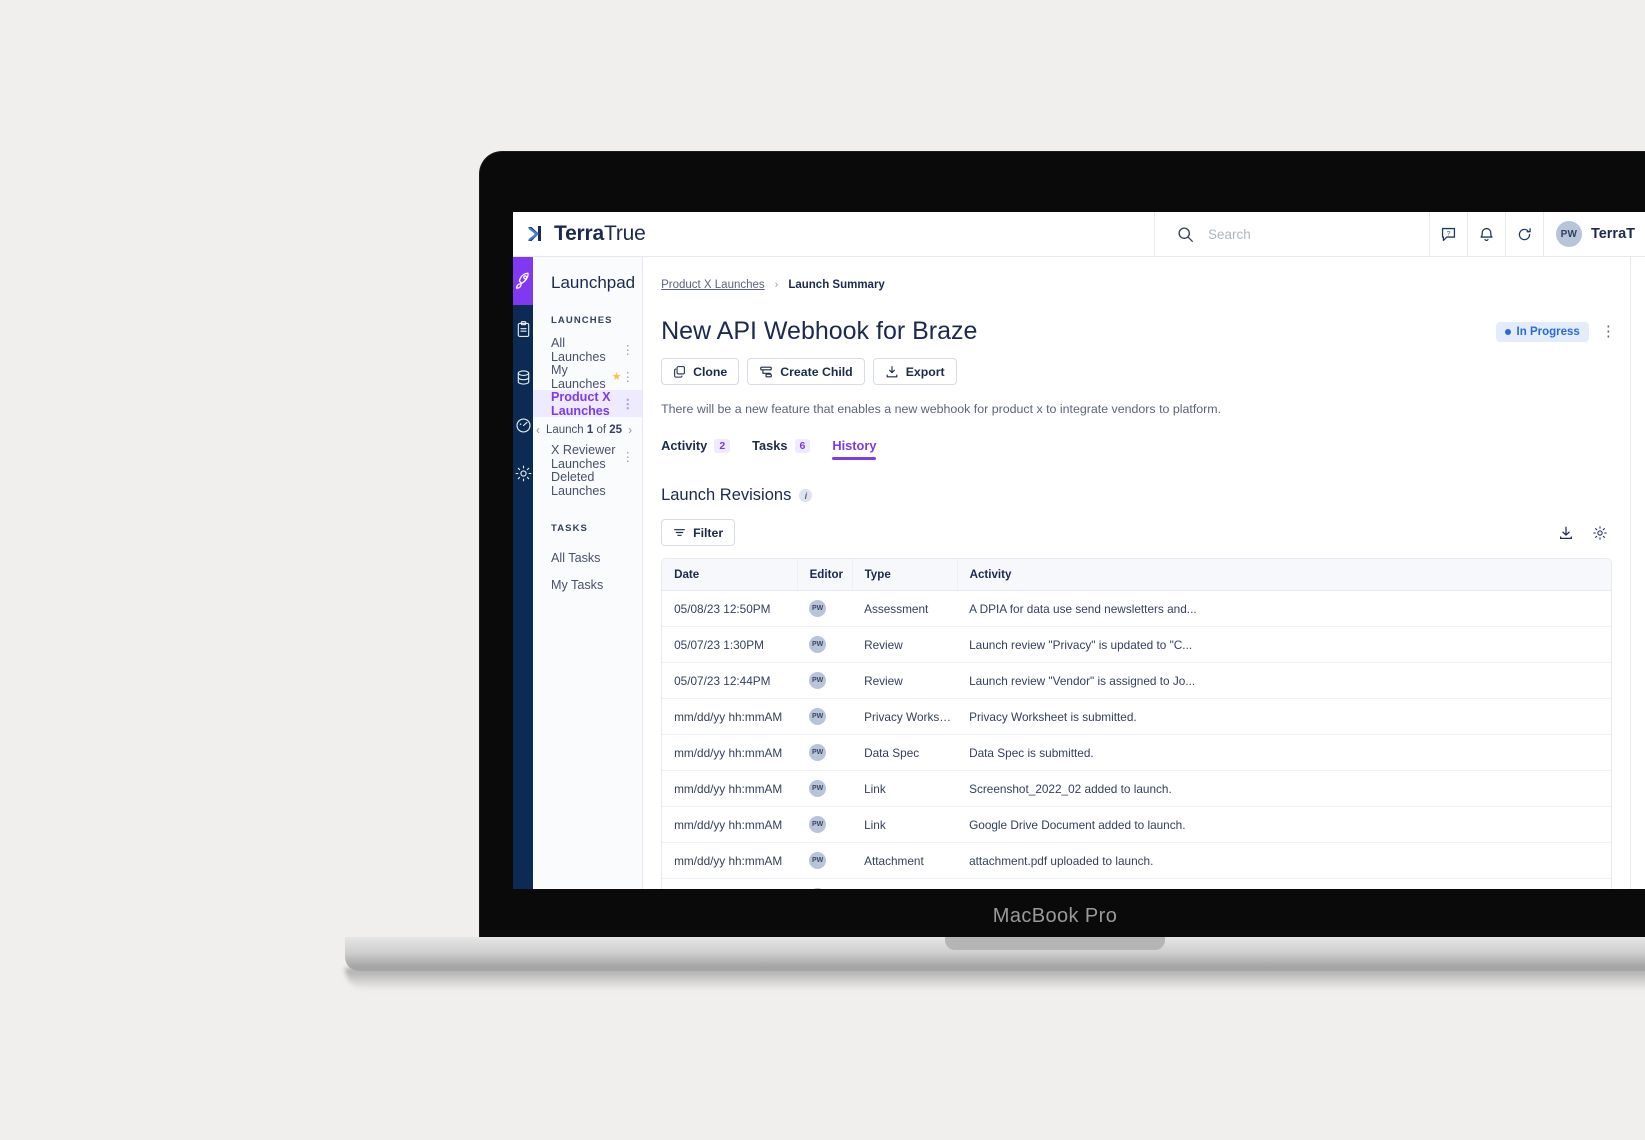 The width and height of the screenshot is (1645, 1140). I want to click on user-menu: PW TerraT, so click(1593, 234).